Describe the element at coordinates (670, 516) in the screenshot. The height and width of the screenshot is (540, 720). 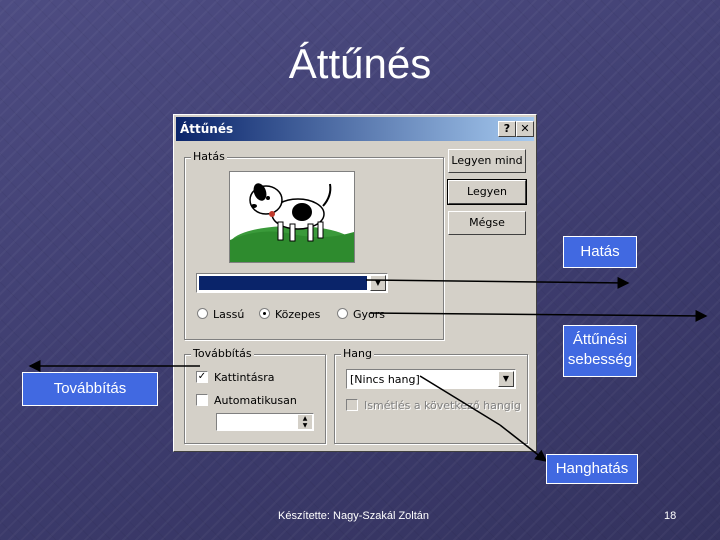
I see `page-number: 18` at that location.